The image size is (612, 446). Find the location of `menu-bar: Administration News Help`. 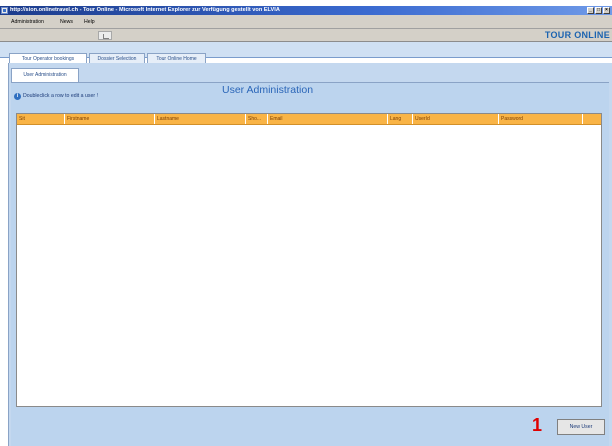

menu-bar: Administration News Help is located at coordinates (306, 22).